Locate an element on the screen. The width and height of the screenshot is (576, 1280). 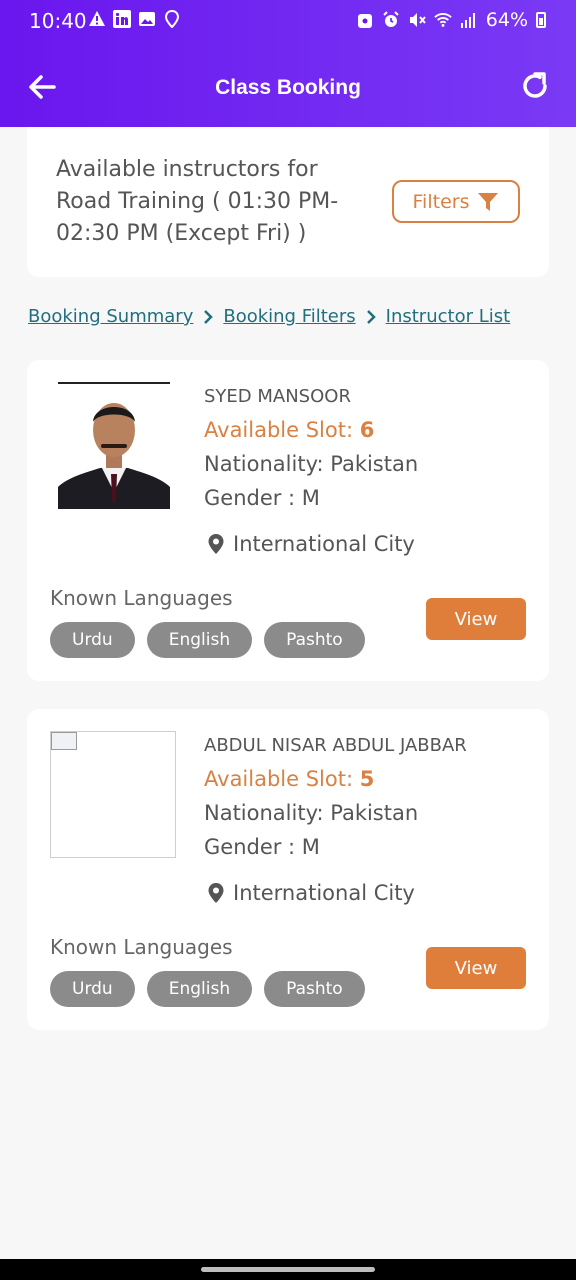
status-bar: 10:40 64% is located at coordinates (288, 22).